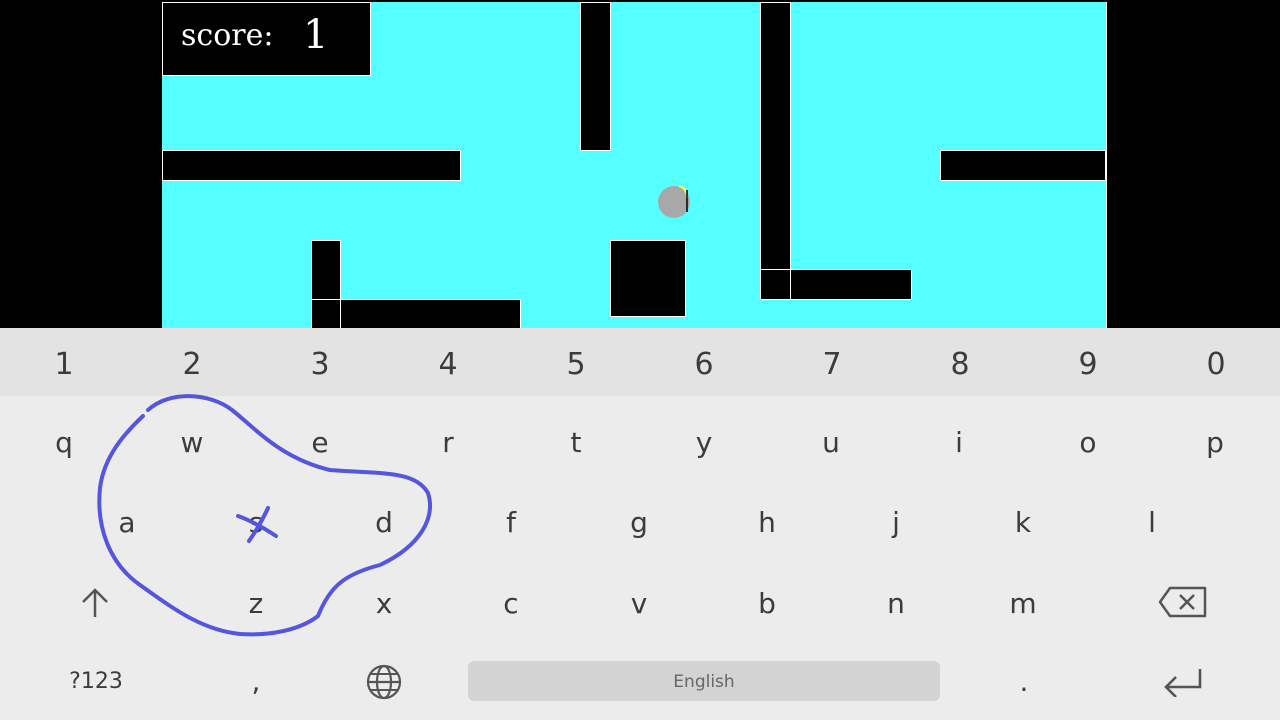  I want to click on key-b: b, so click(767, 604).